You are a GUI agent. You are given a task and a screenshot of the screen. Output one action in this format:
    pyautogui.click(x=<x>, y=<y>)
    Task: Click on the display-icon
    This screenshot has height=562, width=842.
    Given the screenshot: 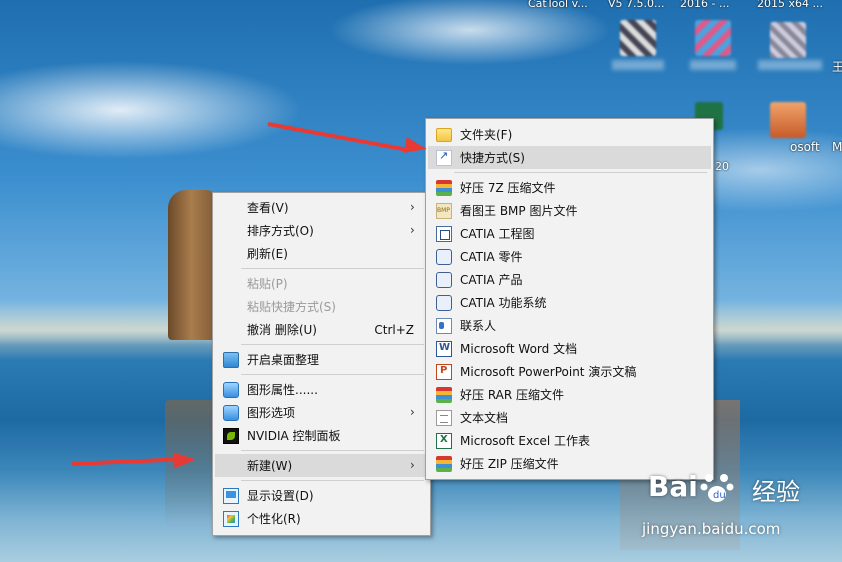 What is the action you would take?
    pyautogui.click(x=231, y=496)
    